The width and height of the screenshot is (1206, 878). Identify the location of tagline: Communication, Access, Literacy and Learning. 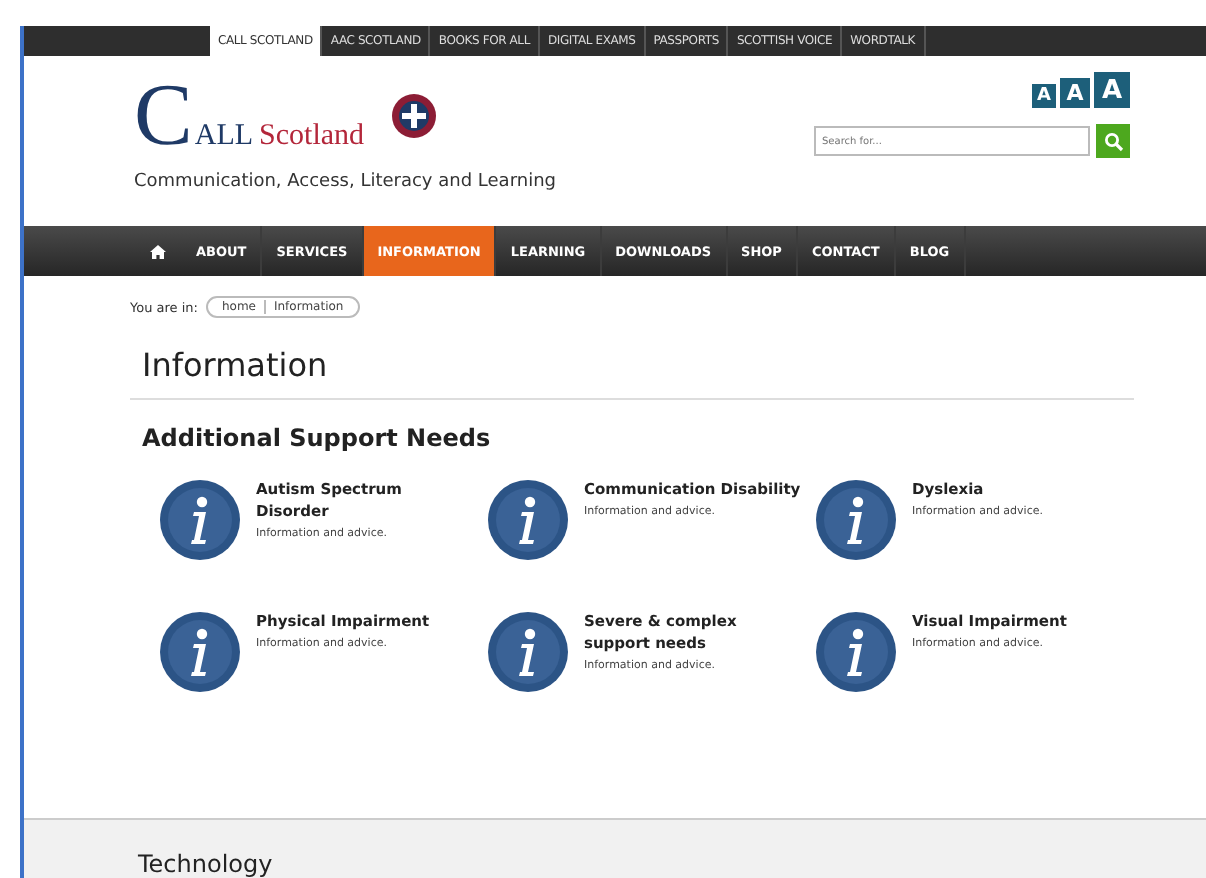
(345, 182).